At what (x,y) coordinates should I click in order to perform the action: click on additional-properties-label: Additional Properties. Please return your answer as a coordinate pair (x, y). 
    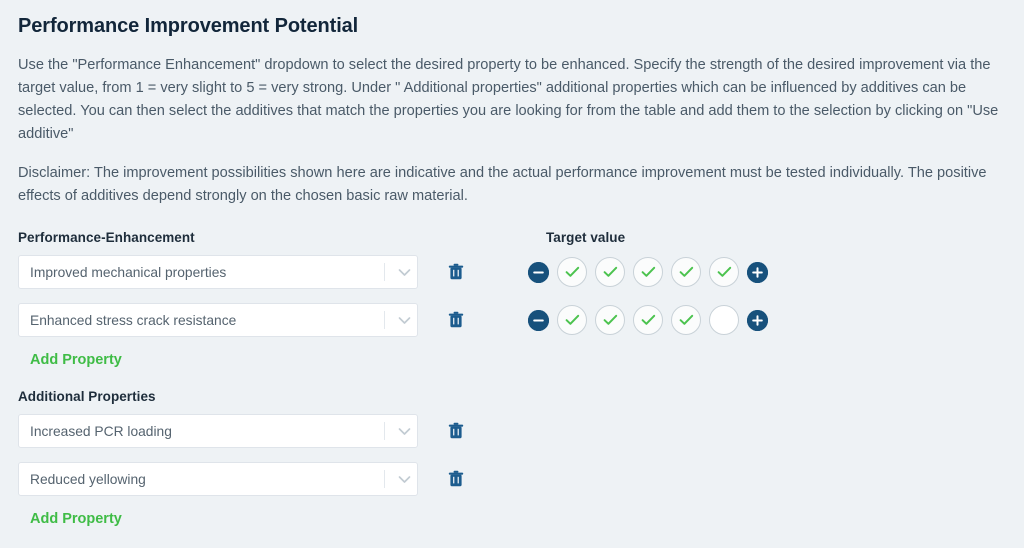
    Looking at the image, I should click on (87, 396).